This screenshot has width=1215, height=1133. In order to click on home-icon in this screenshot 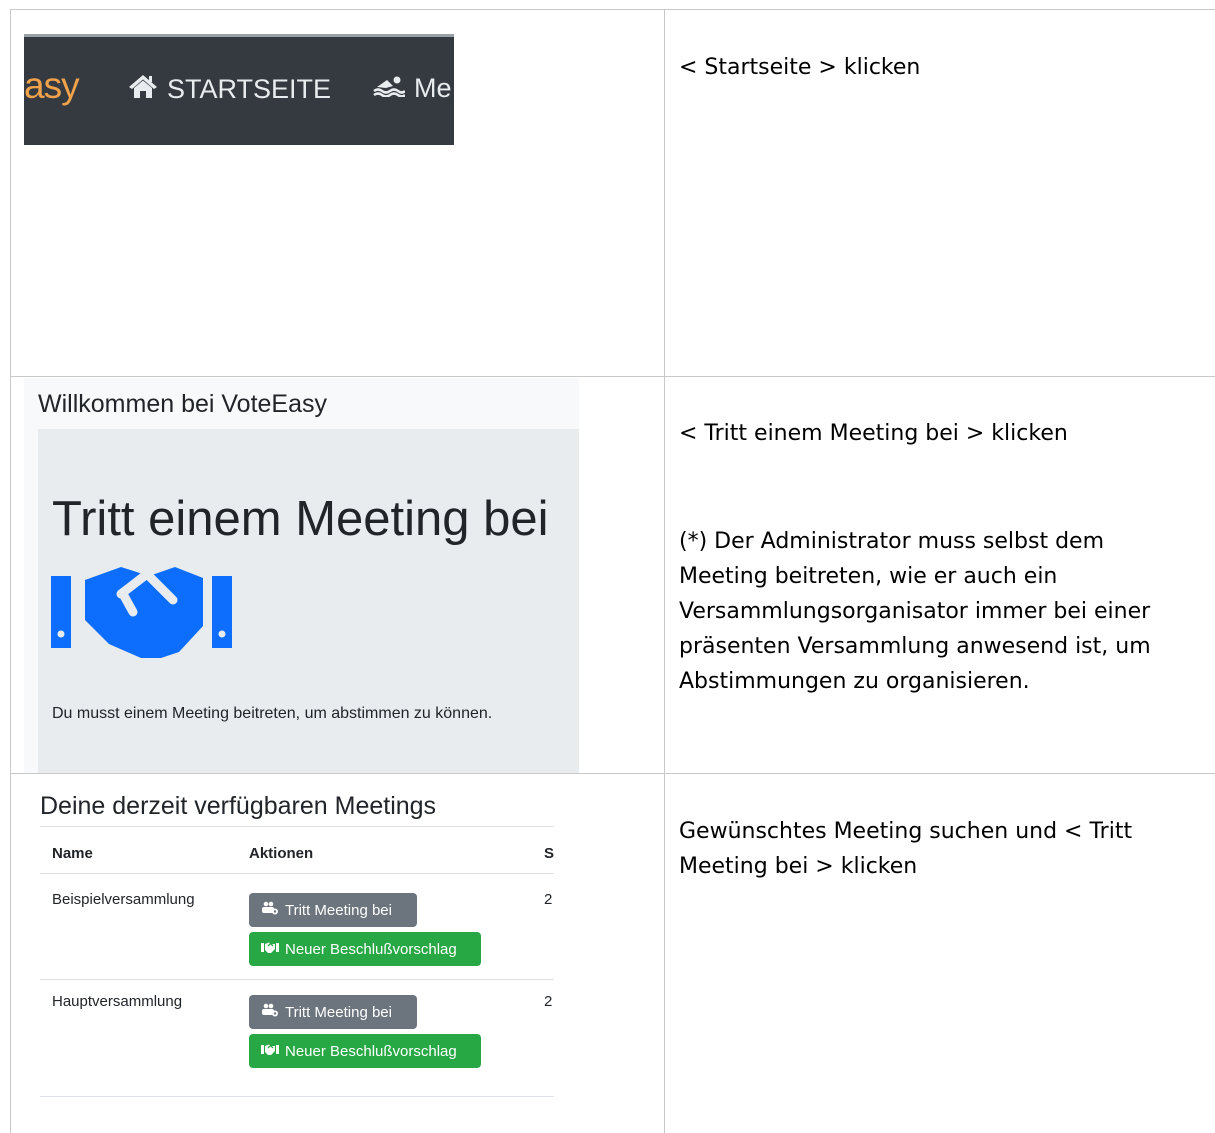, I will do `click(143, 89)`.